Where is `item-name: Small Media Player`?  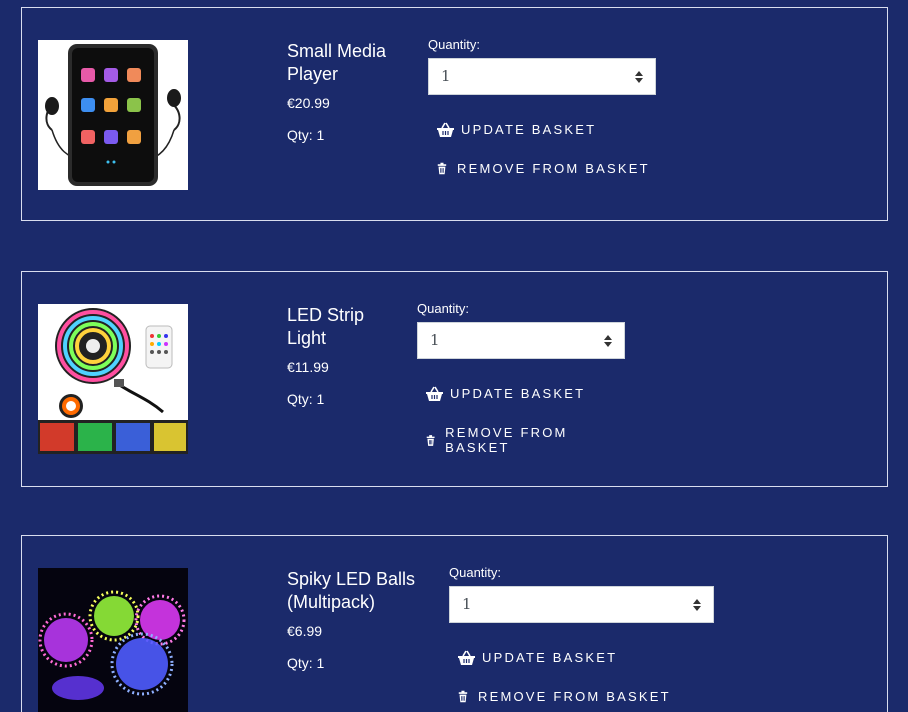
item-name: Small Media Player is located at coordinates (337, 62).